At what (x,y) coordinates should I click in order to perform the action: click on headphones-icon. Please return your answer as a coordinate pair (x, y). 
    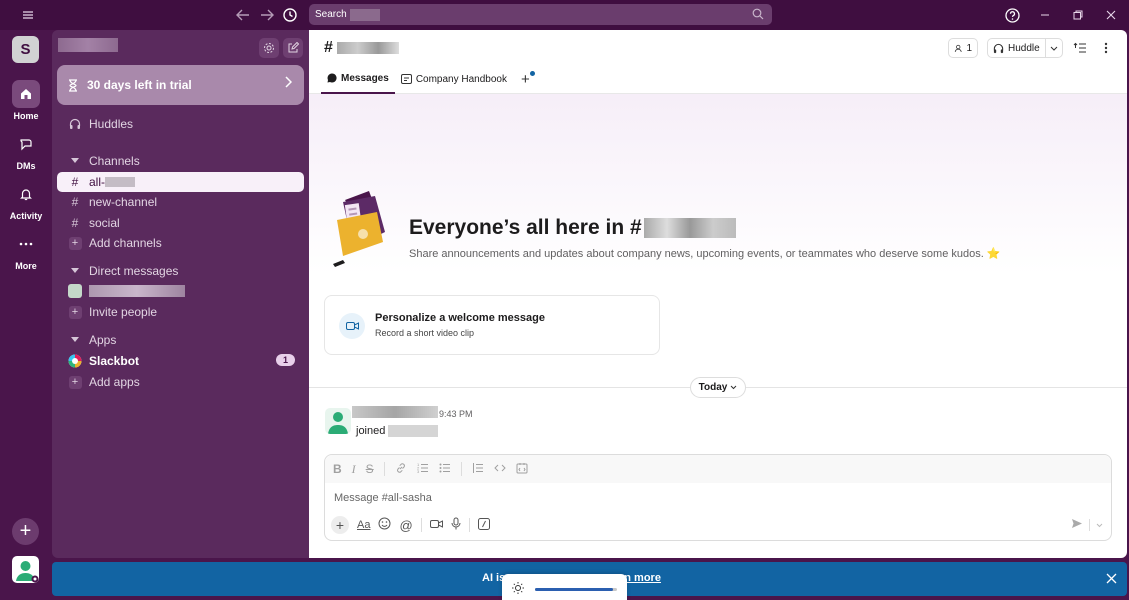
    Looking at the image, I should click on (998, 48).